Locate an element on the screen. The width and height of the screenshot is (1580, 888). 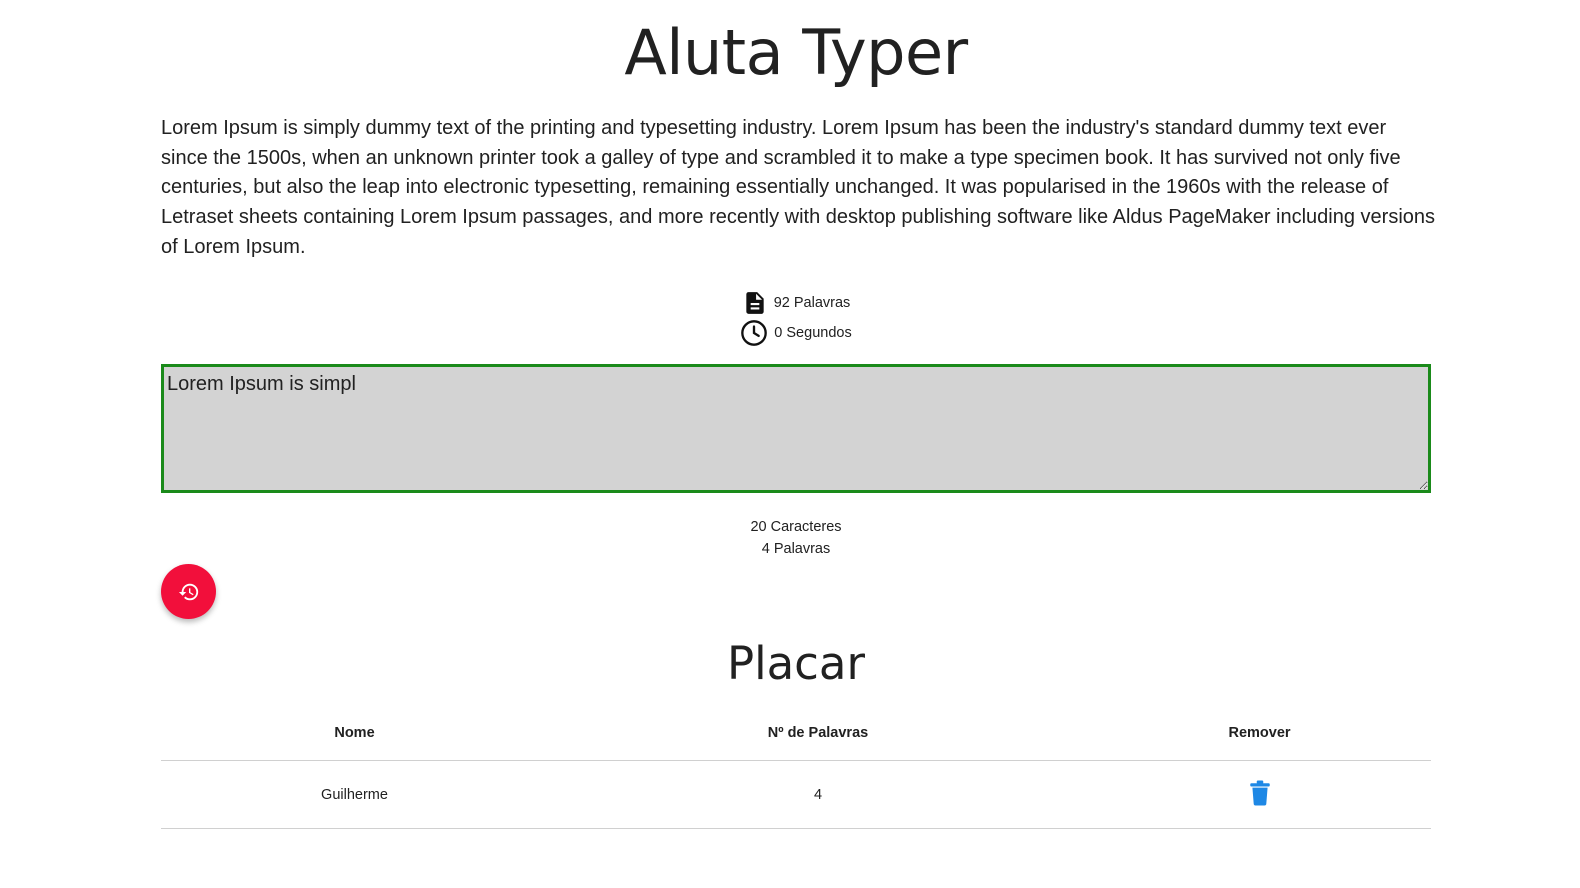
history-icon is located at coordinates (188, 591).